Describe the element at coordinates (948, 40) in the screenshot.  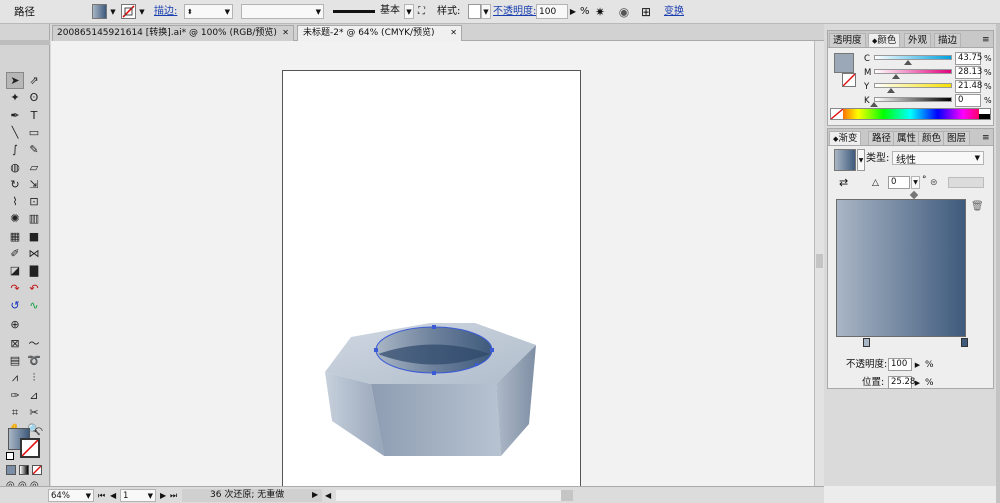
I see `tab-stroke: 描边` at that location.